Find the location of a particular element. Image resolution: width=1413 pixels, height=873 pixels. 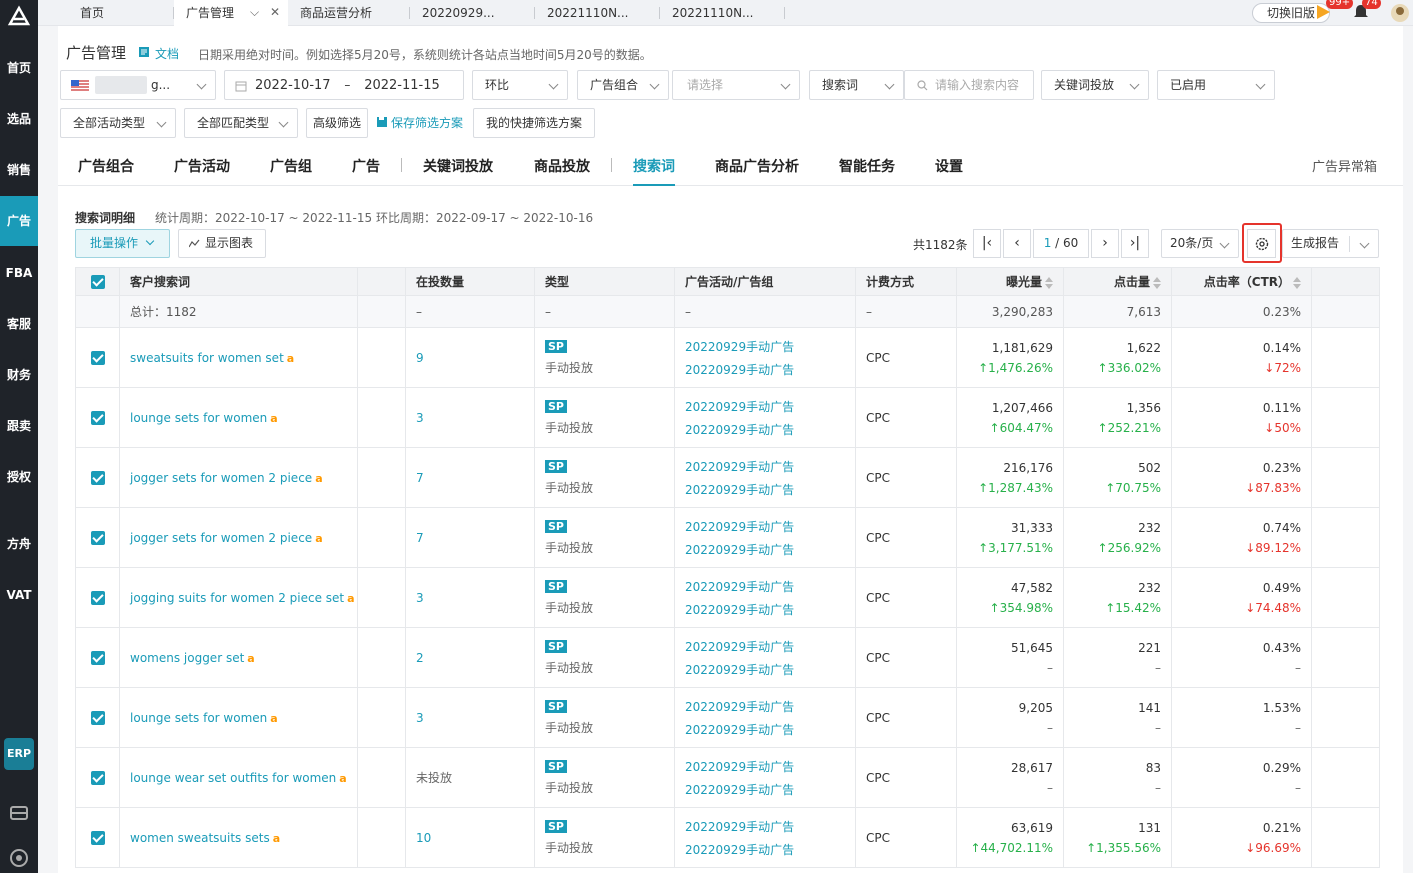

select-all-checkbox is located at coordinates (97, 281).